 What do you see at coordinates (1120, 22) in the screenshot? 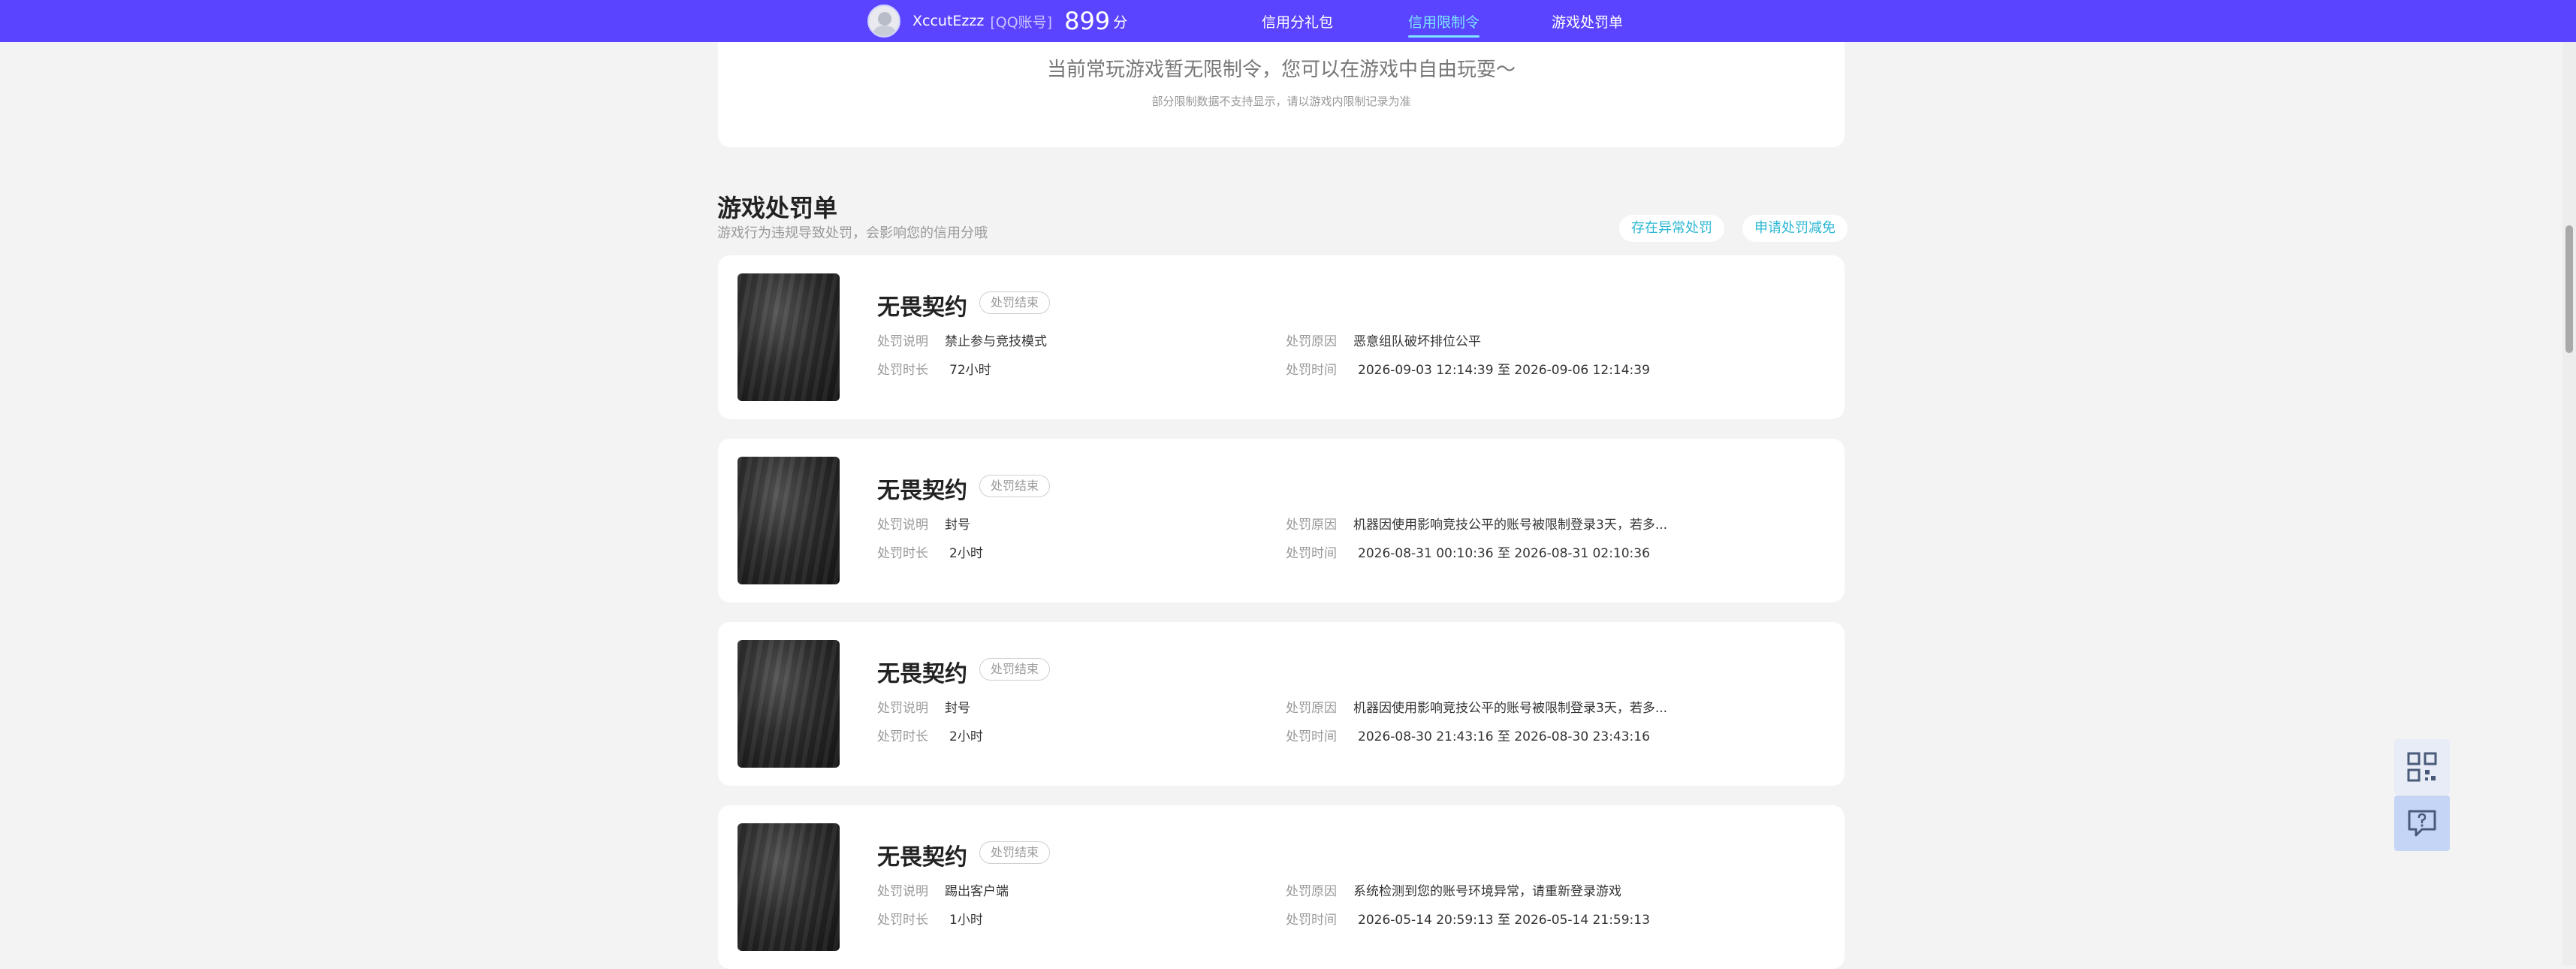
I see `credit-score-unit: 分` at bounding box center [1120, 22].